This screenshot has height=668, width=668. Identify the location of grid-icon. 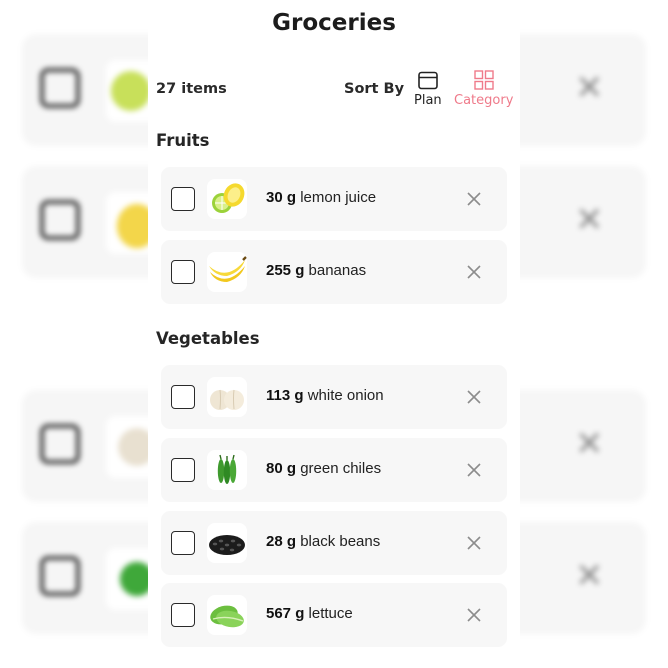
(483, 80).